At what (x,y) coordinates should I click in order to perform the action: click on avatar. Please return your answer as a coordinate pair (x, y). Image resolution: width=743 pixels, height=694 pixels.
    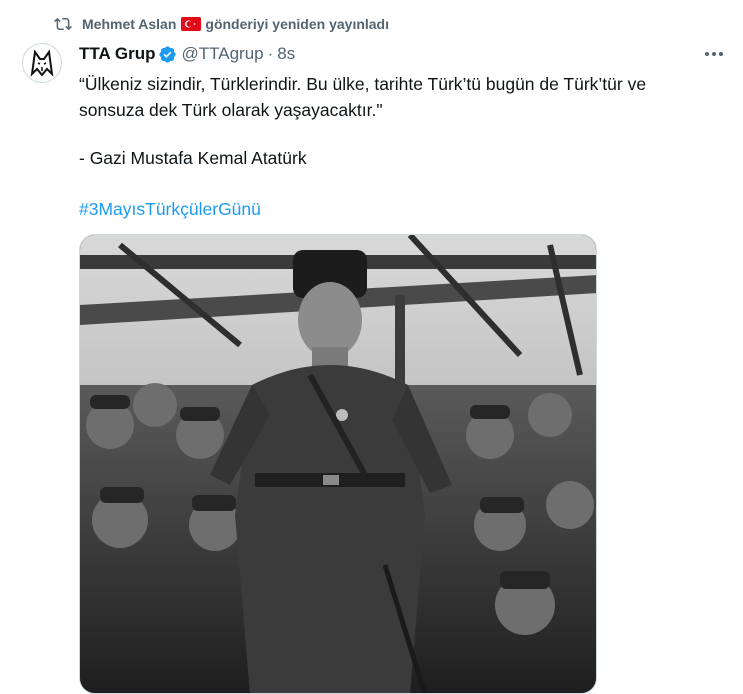
    Looking at the image, I should click on (42, 63).